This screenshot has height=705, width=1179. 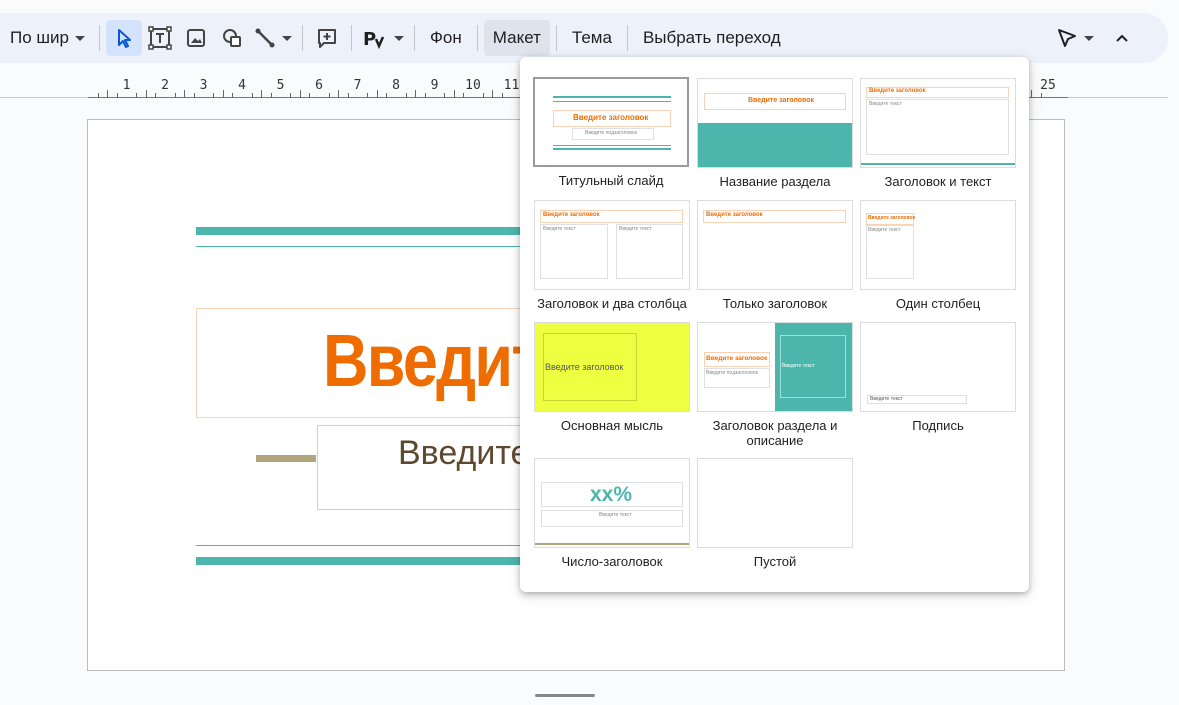 I want to click on shape-button, so click(x=232, y=38).